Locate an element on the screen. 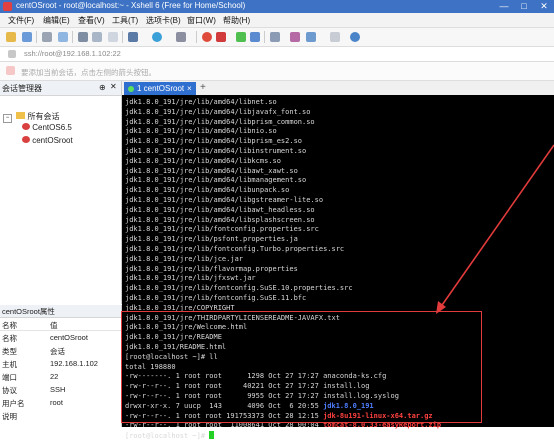 This screenshot has height=442, width=554. xftp-icon is located at coordinates (207, 37).